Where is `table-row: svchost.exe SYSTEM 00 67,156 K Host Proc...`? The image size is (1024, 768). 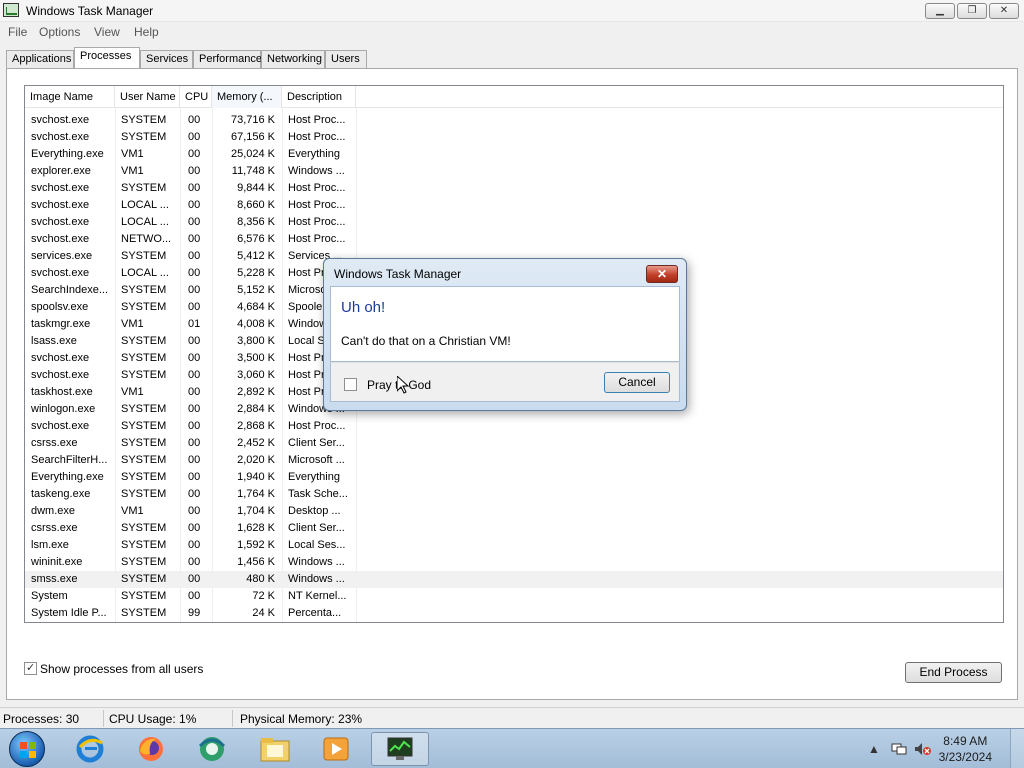
table-row: svchost.exe SYSTEM 00 67,156 K Host Proc... is located at coordinates (514, 137).